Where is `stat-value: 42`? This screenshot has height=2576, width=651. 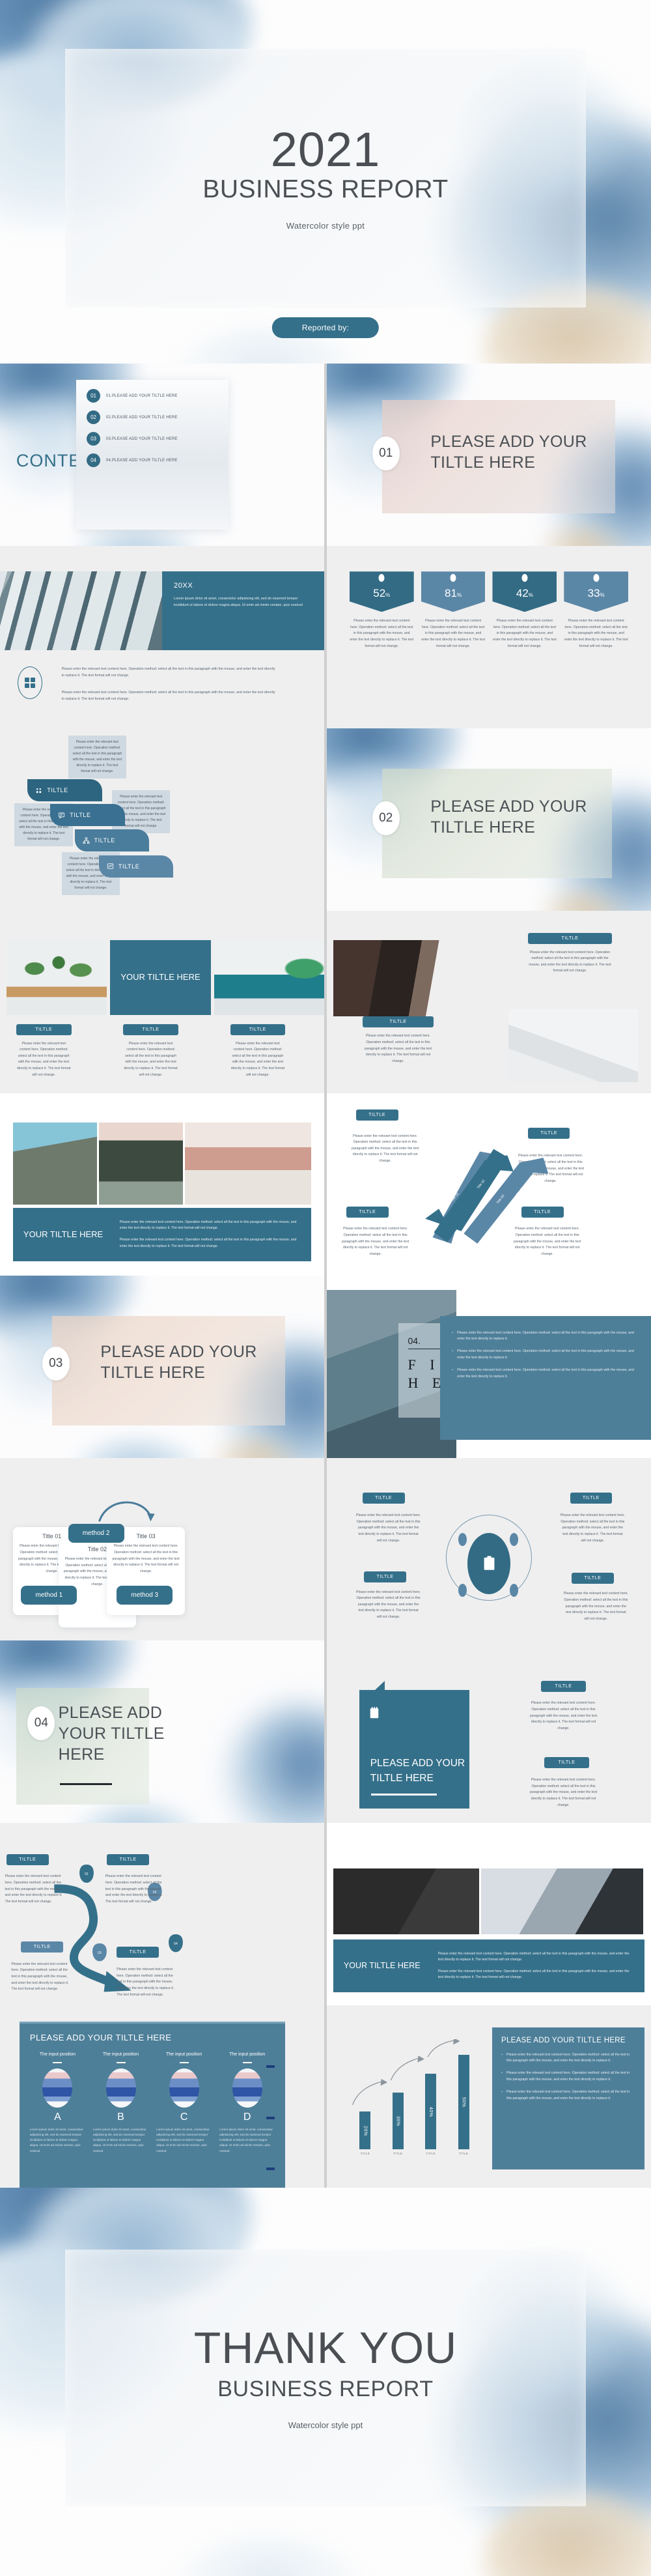
stat-value: 42 is located at coordinates (522, 593).